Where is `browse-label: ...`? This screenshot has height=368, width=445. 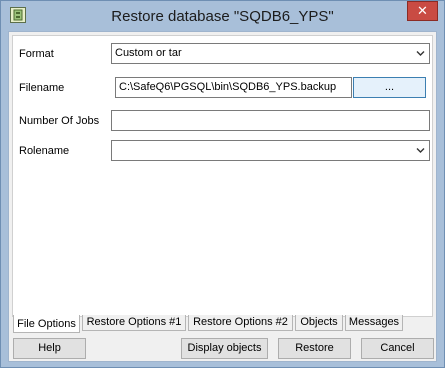 browse-label: ... is located at coordinates (389, 87).